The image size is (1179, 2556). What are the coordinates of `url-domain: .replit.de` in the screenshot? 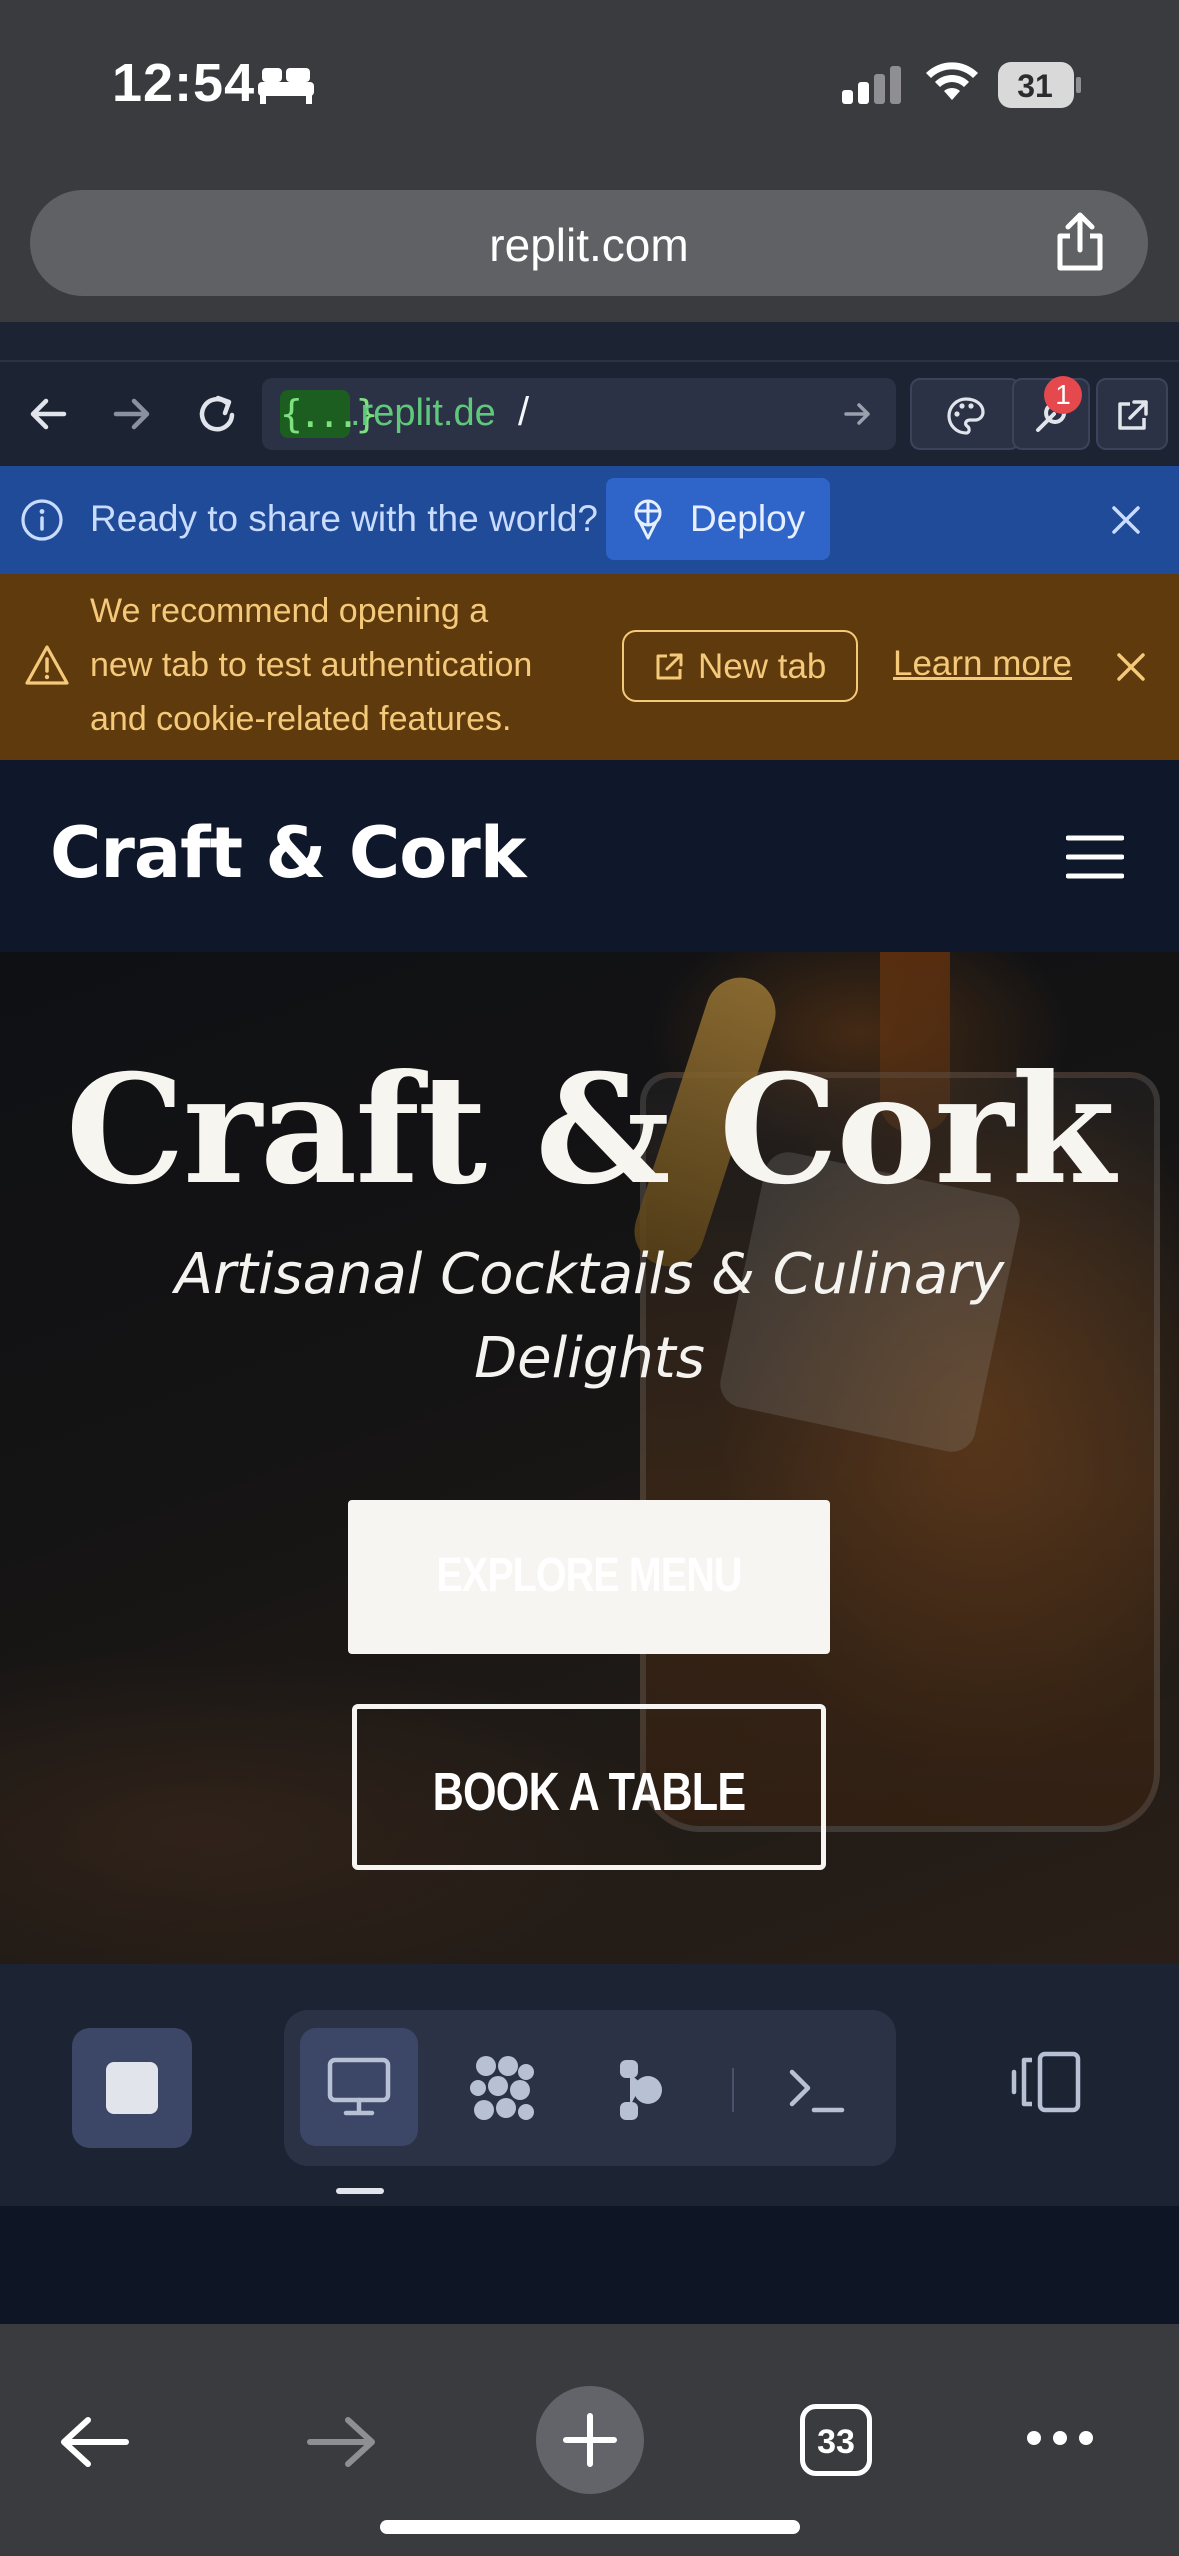 It's located at (423, 413).